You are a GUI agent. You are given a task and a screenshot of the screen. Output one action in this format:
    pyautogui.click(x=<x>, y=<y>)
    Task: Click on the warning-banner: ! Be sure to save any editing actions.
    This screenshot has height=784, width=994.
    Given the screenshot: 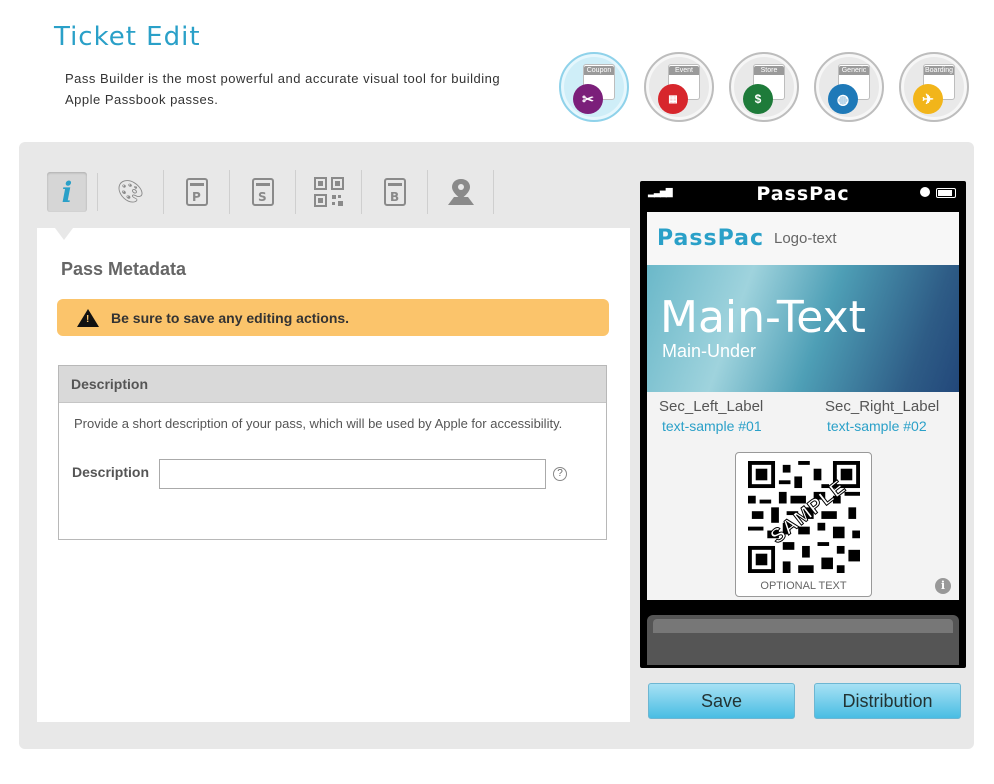 What is the action you would take?
    pyautogui.click(x=333, y=317)
    